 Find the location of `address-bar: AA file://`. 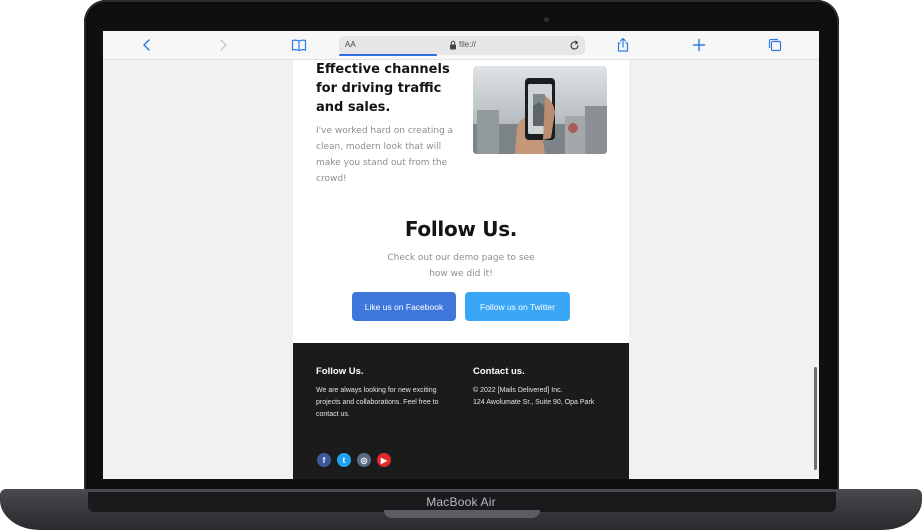

address-bar: AA file:// is located at coordinates (462, 46).